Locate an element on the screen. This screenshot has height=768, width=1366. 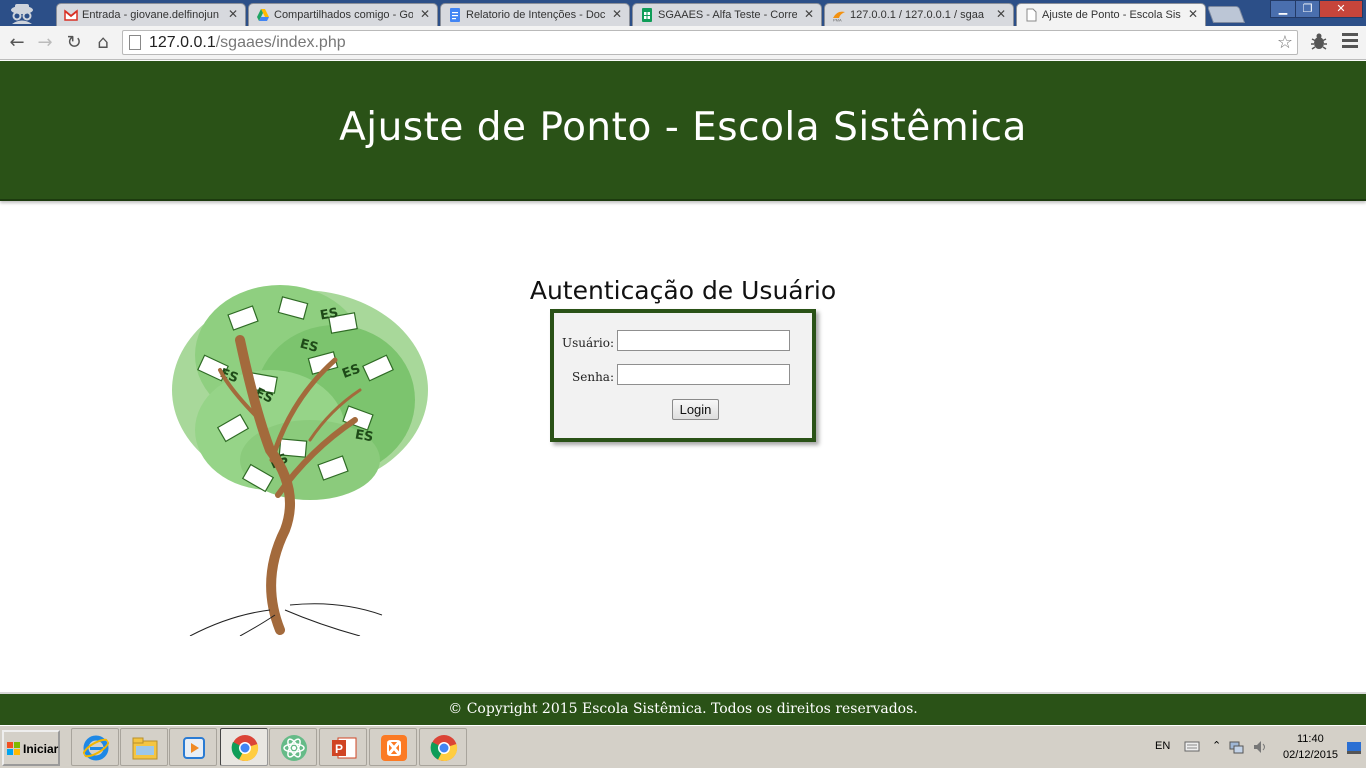
taskbar-atom is located at coordinates (293, 747).